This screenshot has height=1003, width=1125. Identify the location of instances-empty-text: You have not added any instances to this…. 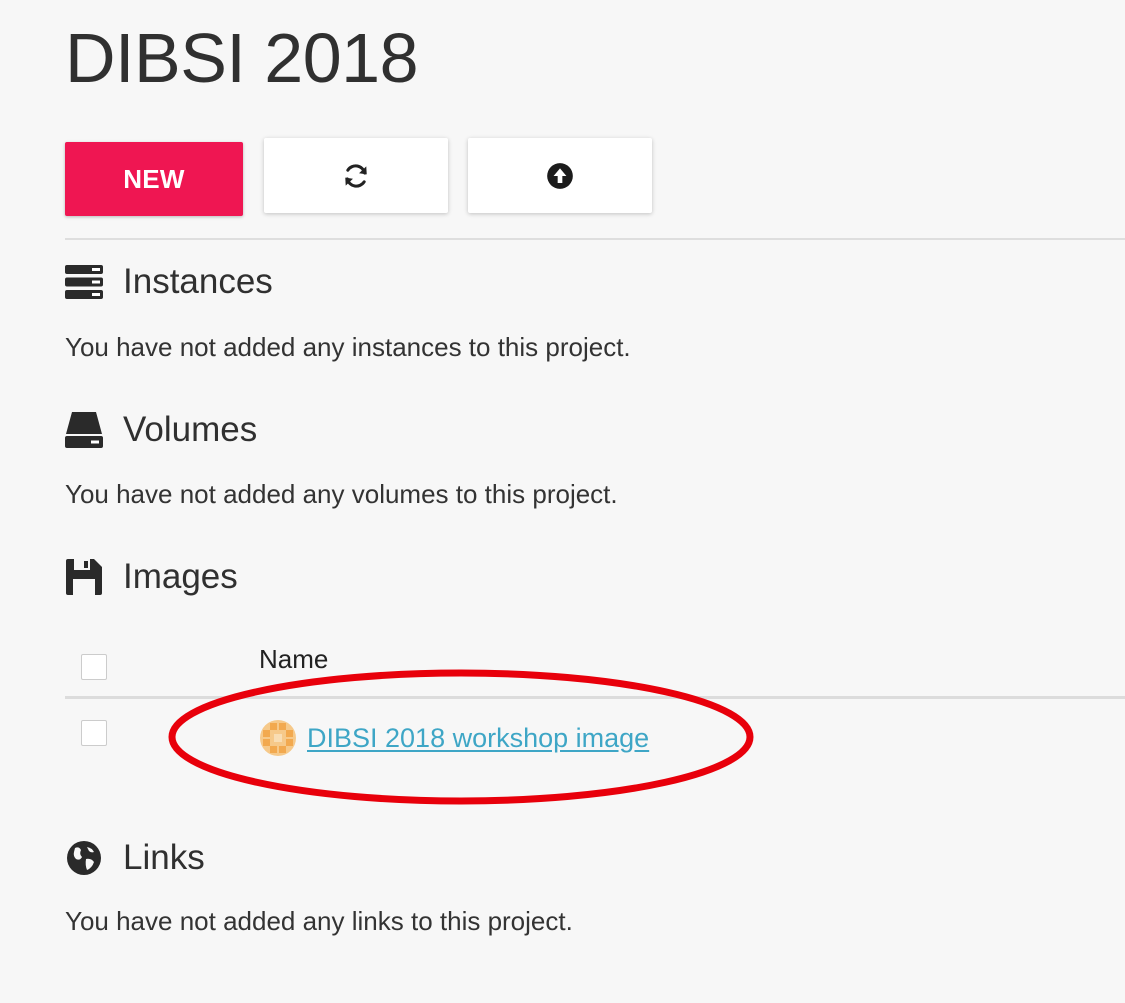
(348, 347).